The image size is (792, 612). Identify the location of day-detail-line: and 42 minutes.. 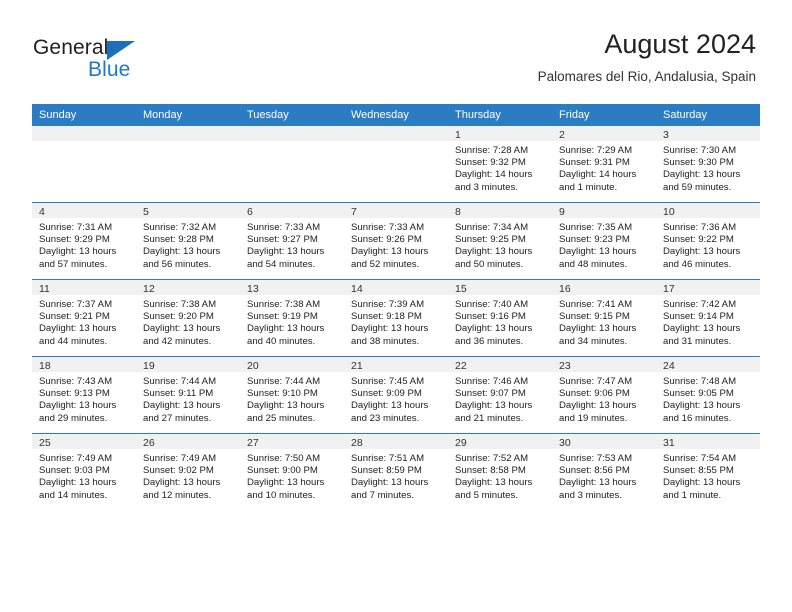
(177, 341).